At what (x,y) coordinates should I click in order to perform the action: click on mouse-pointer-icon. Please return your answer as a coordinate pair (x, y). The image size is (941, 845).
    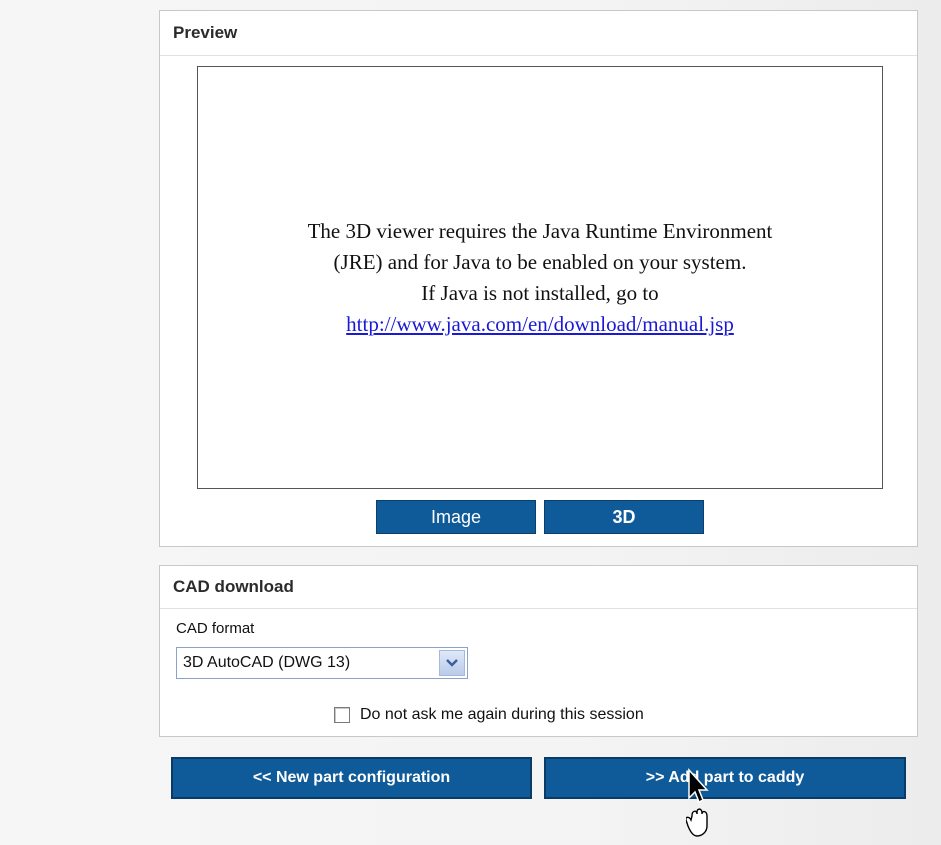
    Looking at the image, I should click on (697, 802).